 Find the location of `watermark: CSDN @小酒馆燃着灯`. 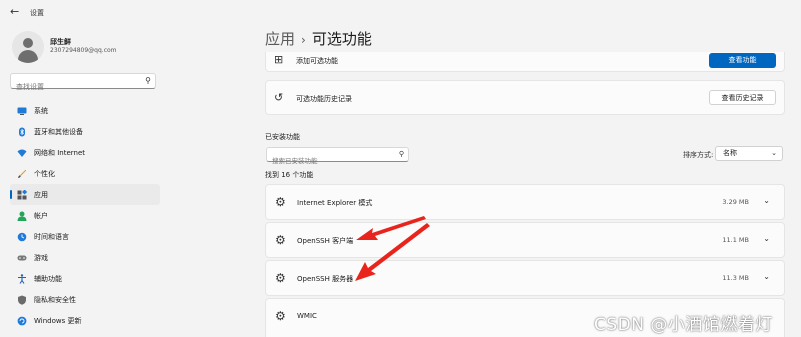

watermark: CSDN @小酒馆燃着灯 is located at coordinates (683, 325).